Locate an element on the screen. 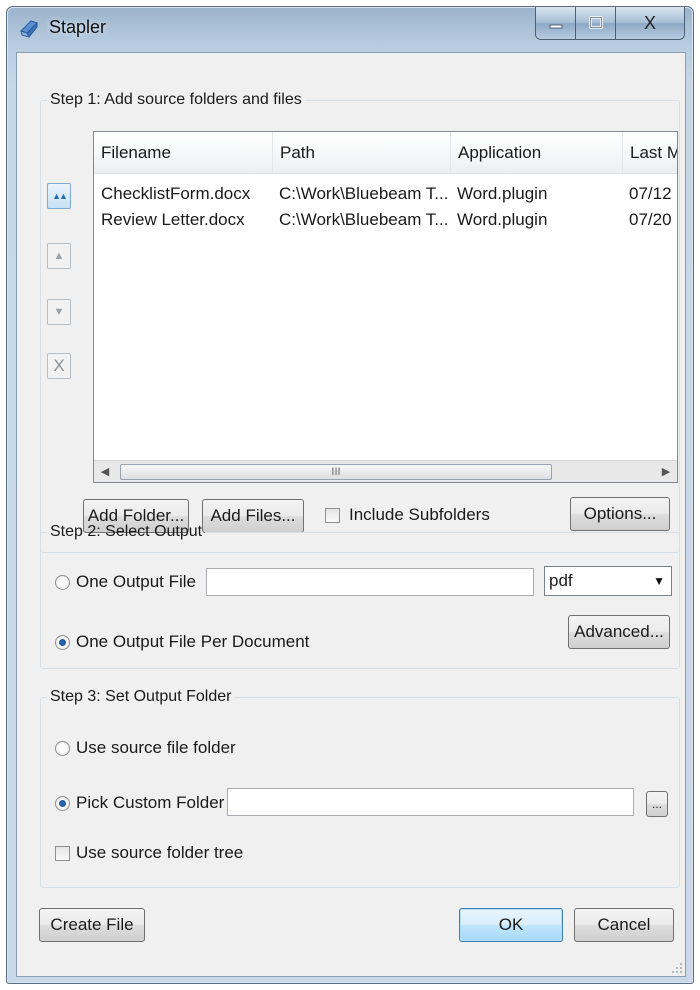 This screenshot has height=990, width=700. minimize-button is located at coordinates (556, 23).